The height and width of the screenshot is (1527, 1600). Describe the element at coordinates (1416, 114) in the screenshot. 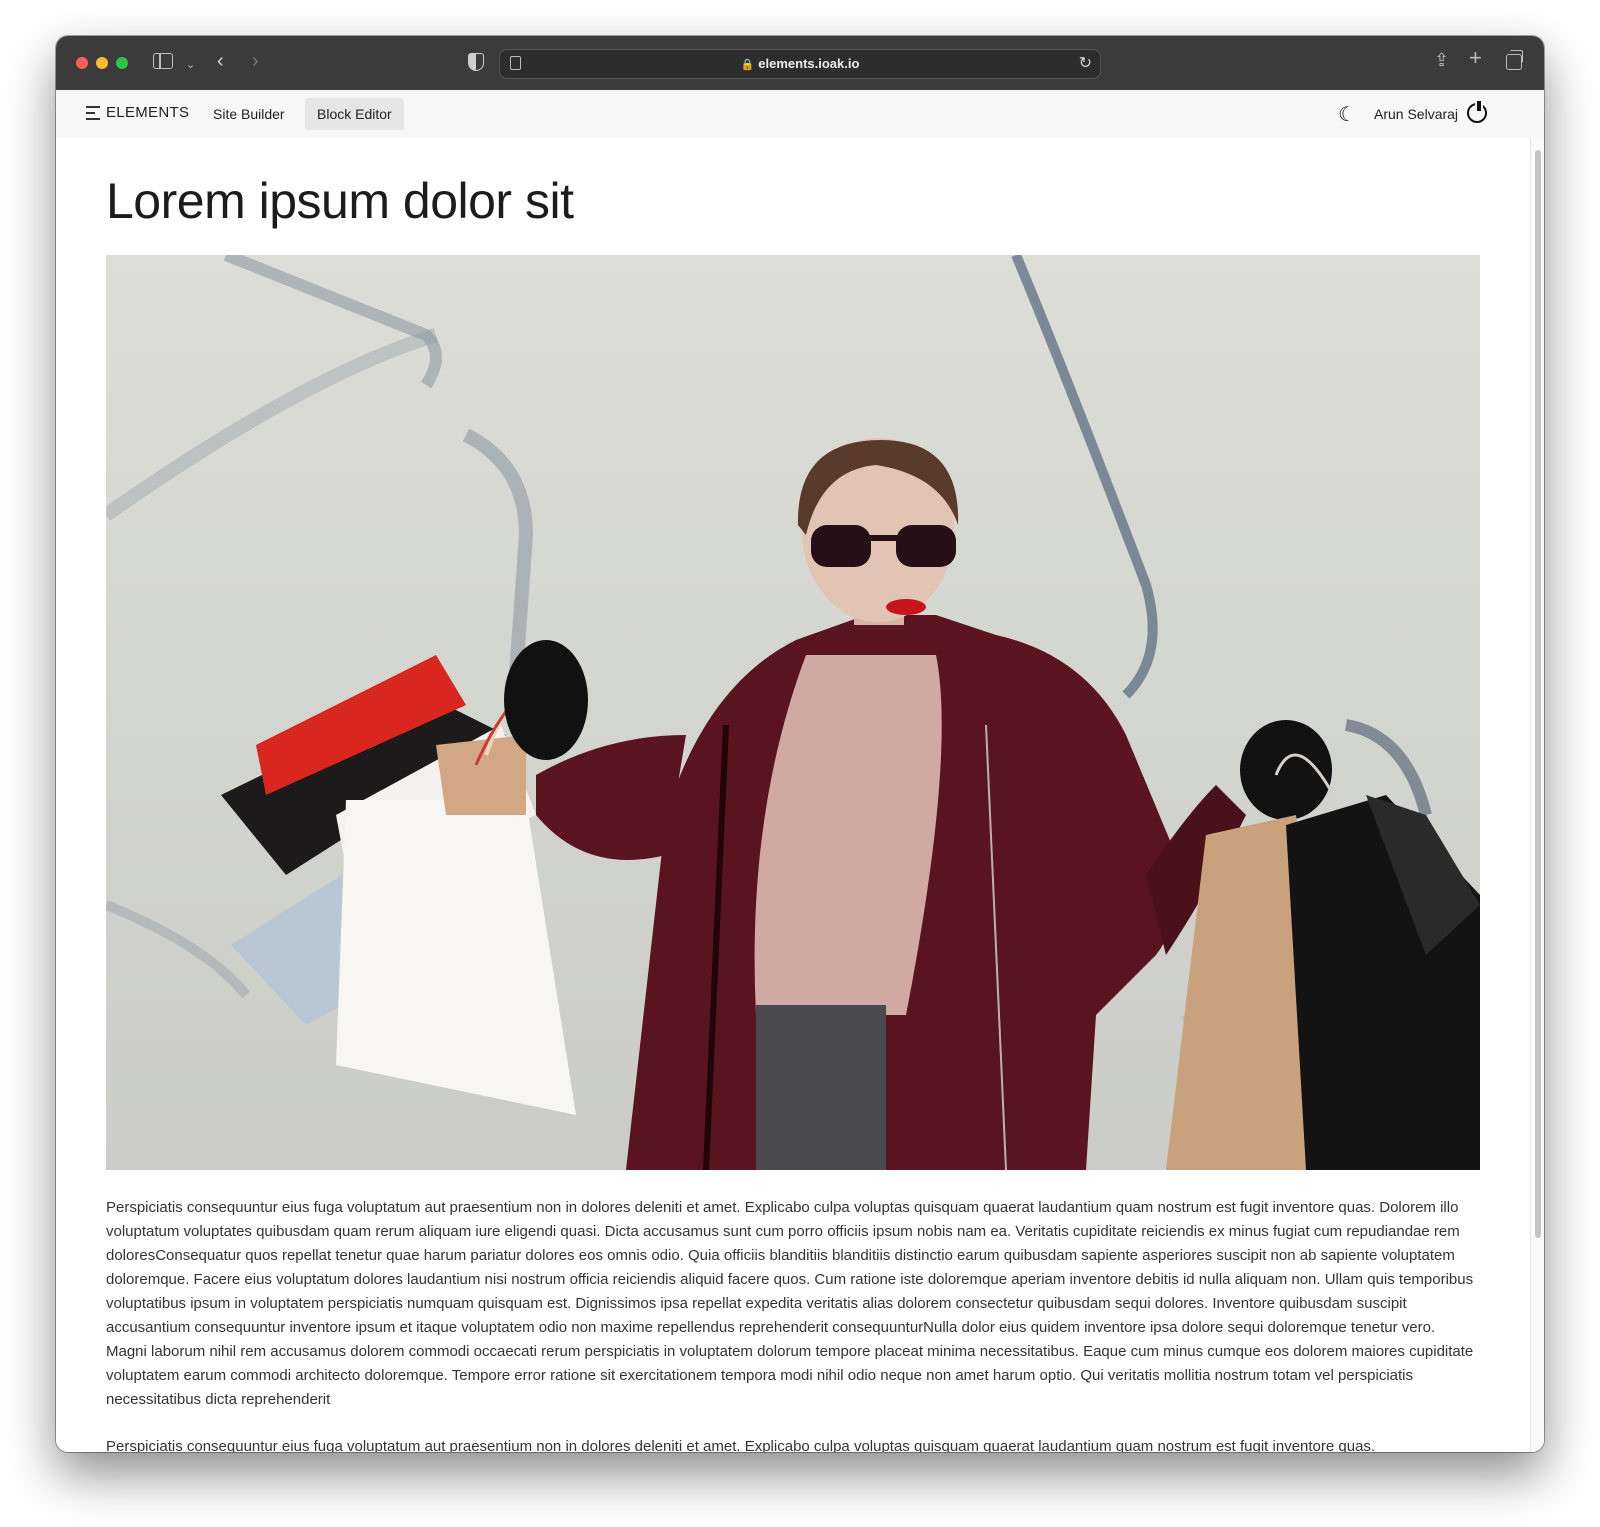

I see `user-name: Arun Selvaraj` at that location.